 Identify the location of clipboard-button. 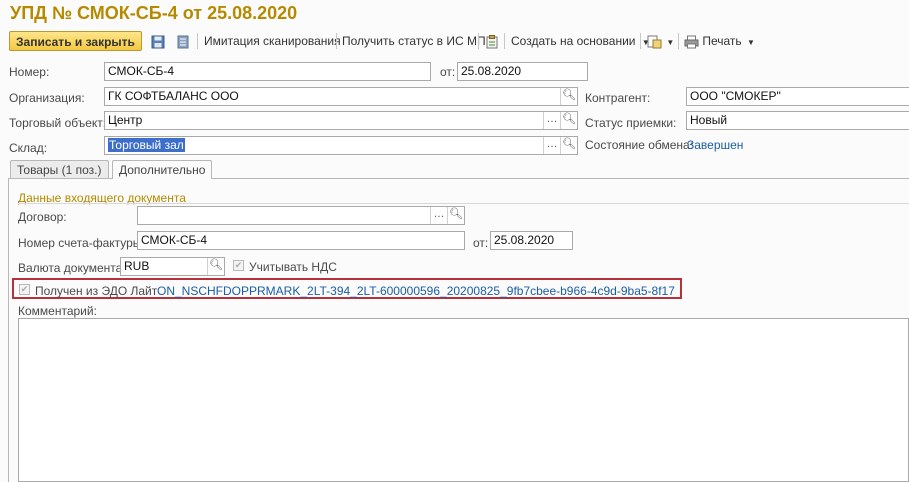
(492, 41).